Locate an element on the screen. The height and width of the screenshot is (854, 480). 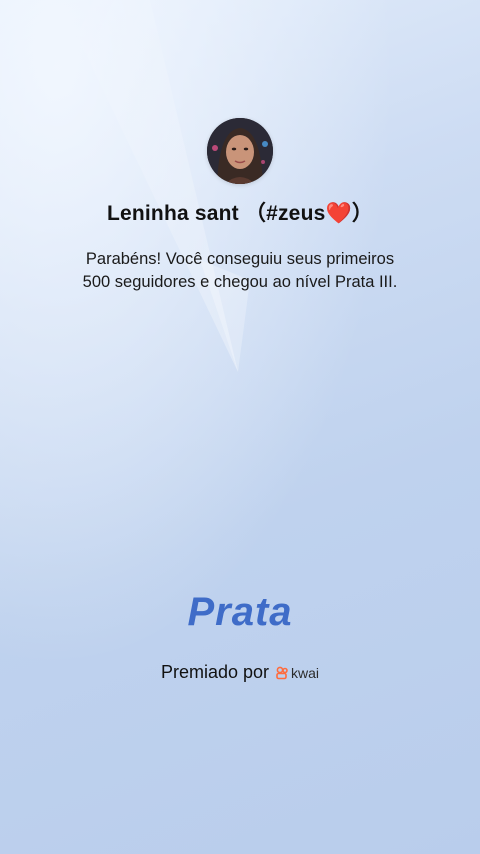
profile-name: Leninha sant （#zeus❤️） is located at coordinates (240, 213).